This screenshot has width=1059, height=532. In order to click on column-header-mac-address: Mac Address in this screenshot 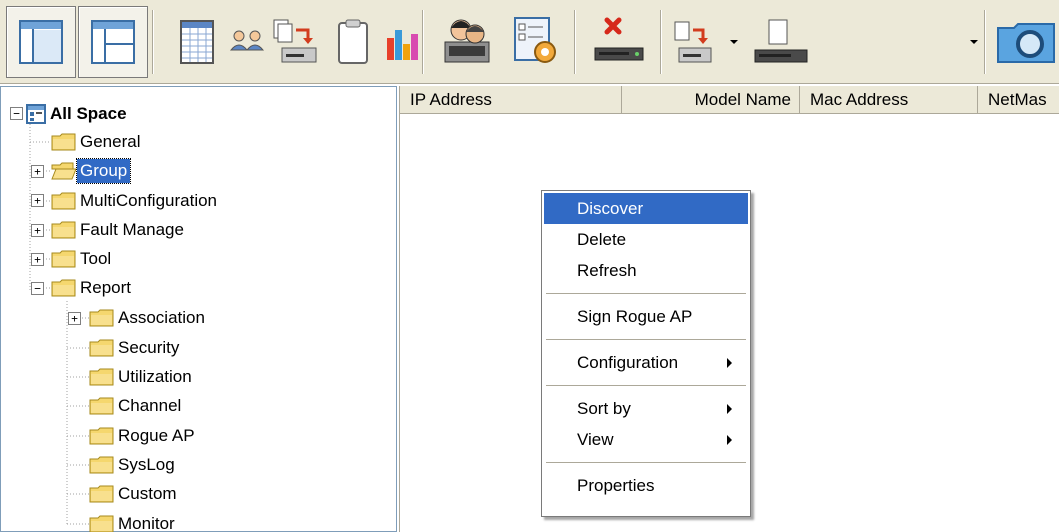, I will do `click(889, 100)`.